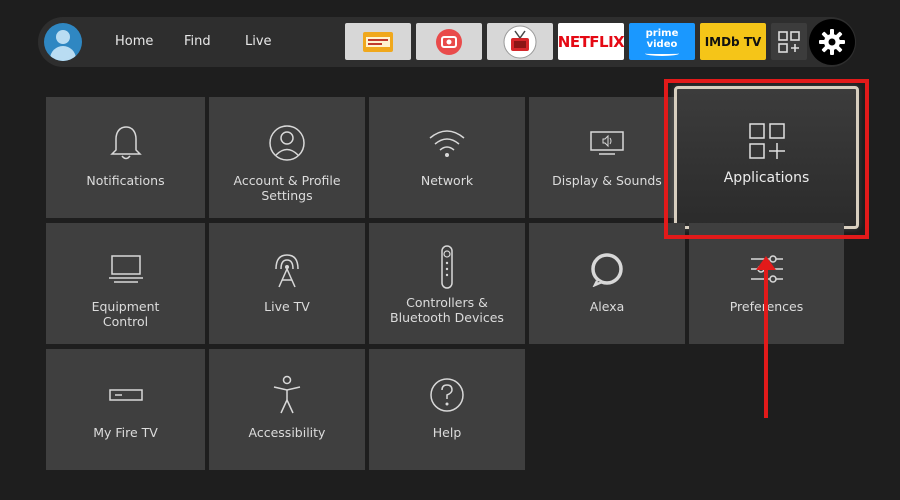 This screenshot has height=500, width=900. What do you see at coordinates (125, 180) in the screenshot?
I see `tile-label: Notifications` at bounding box center [125, 180].